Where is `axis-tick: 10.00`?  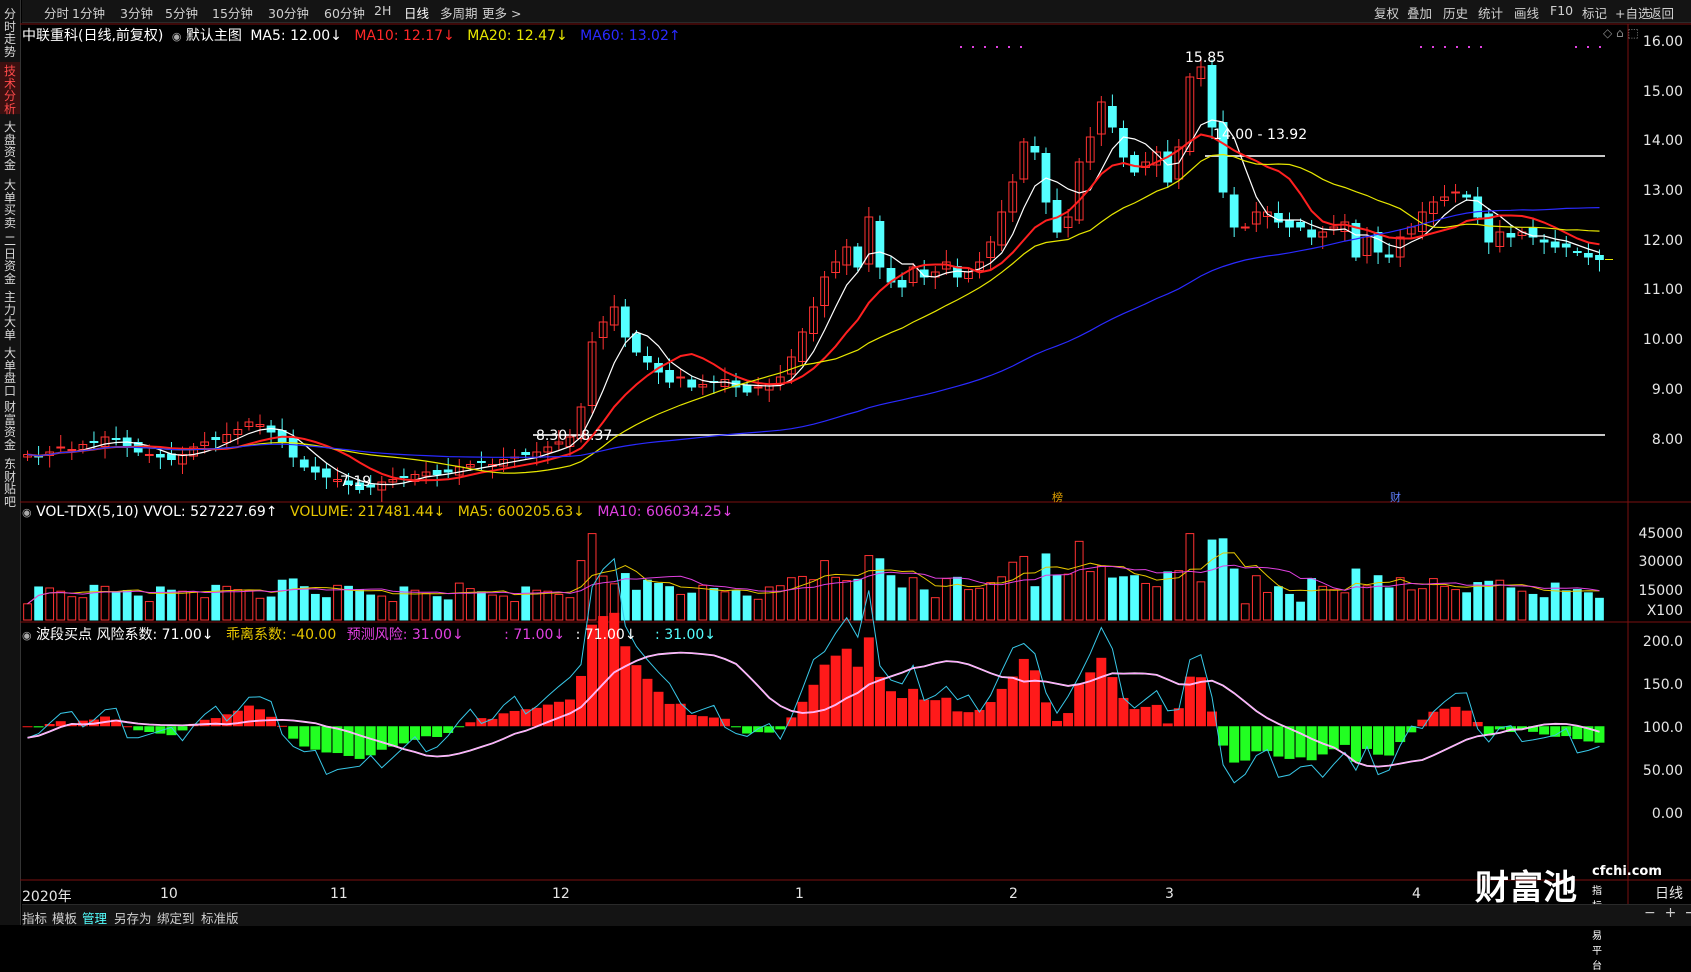
axis-tick: 10.00 is located at coordinates (1662, 340).